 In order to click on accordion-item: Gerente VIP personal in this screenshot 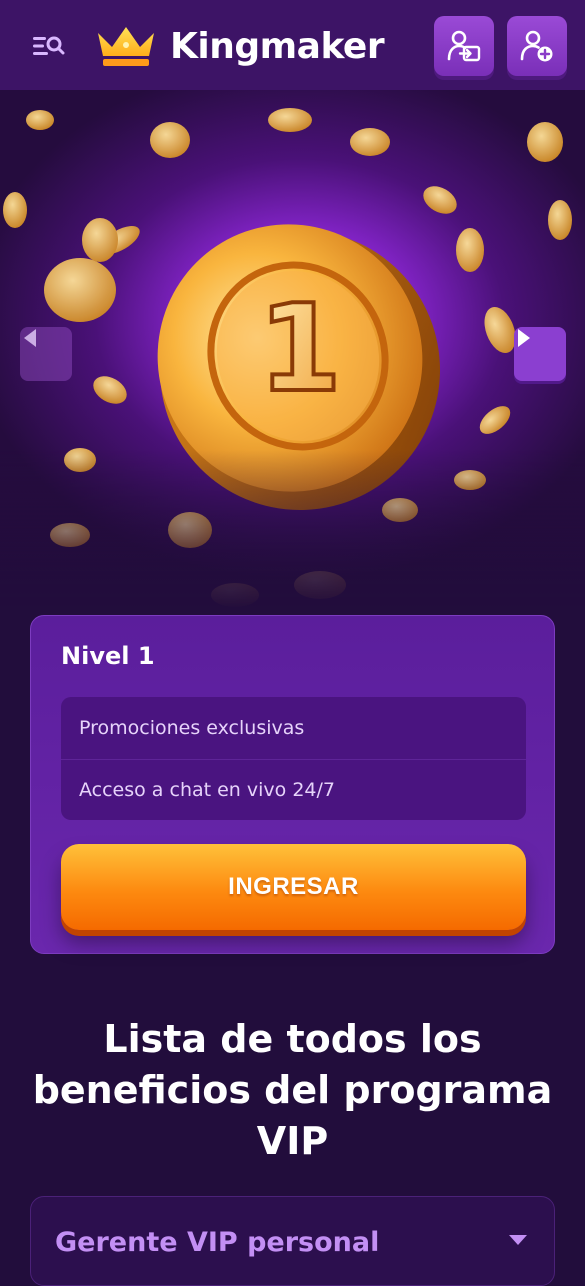, I will do `click(292, 1241)`.